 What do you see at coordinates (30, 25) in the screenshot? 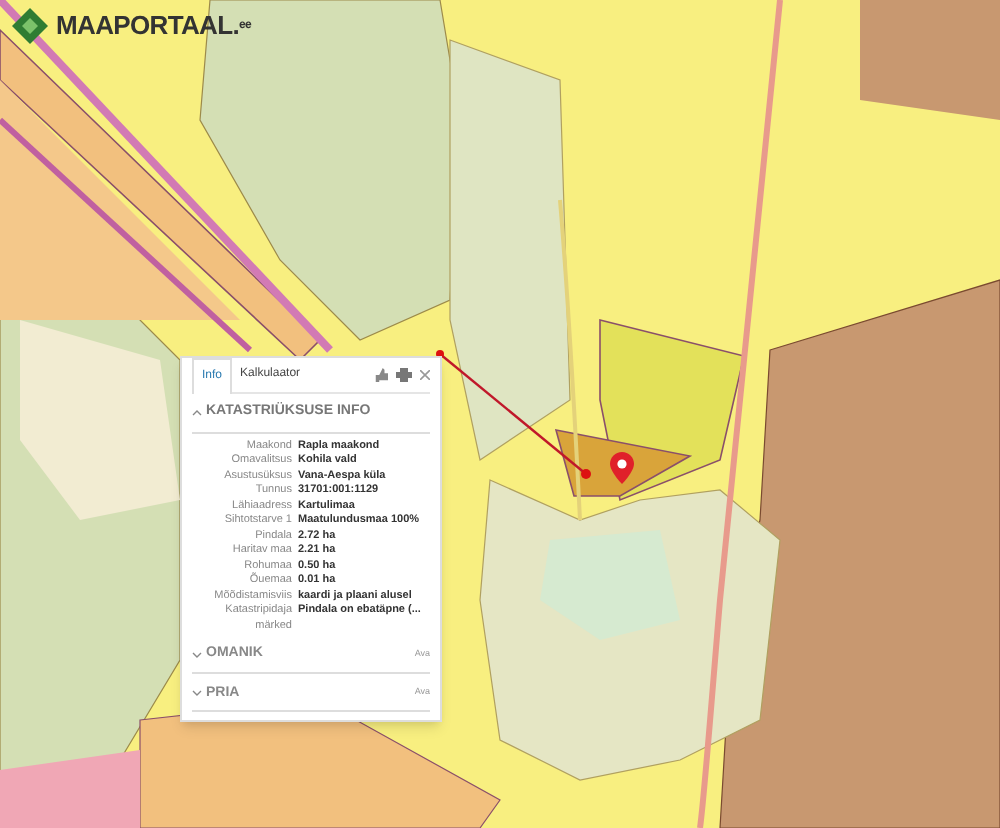
I see `logo-icon` at bounding box center [30, 25].